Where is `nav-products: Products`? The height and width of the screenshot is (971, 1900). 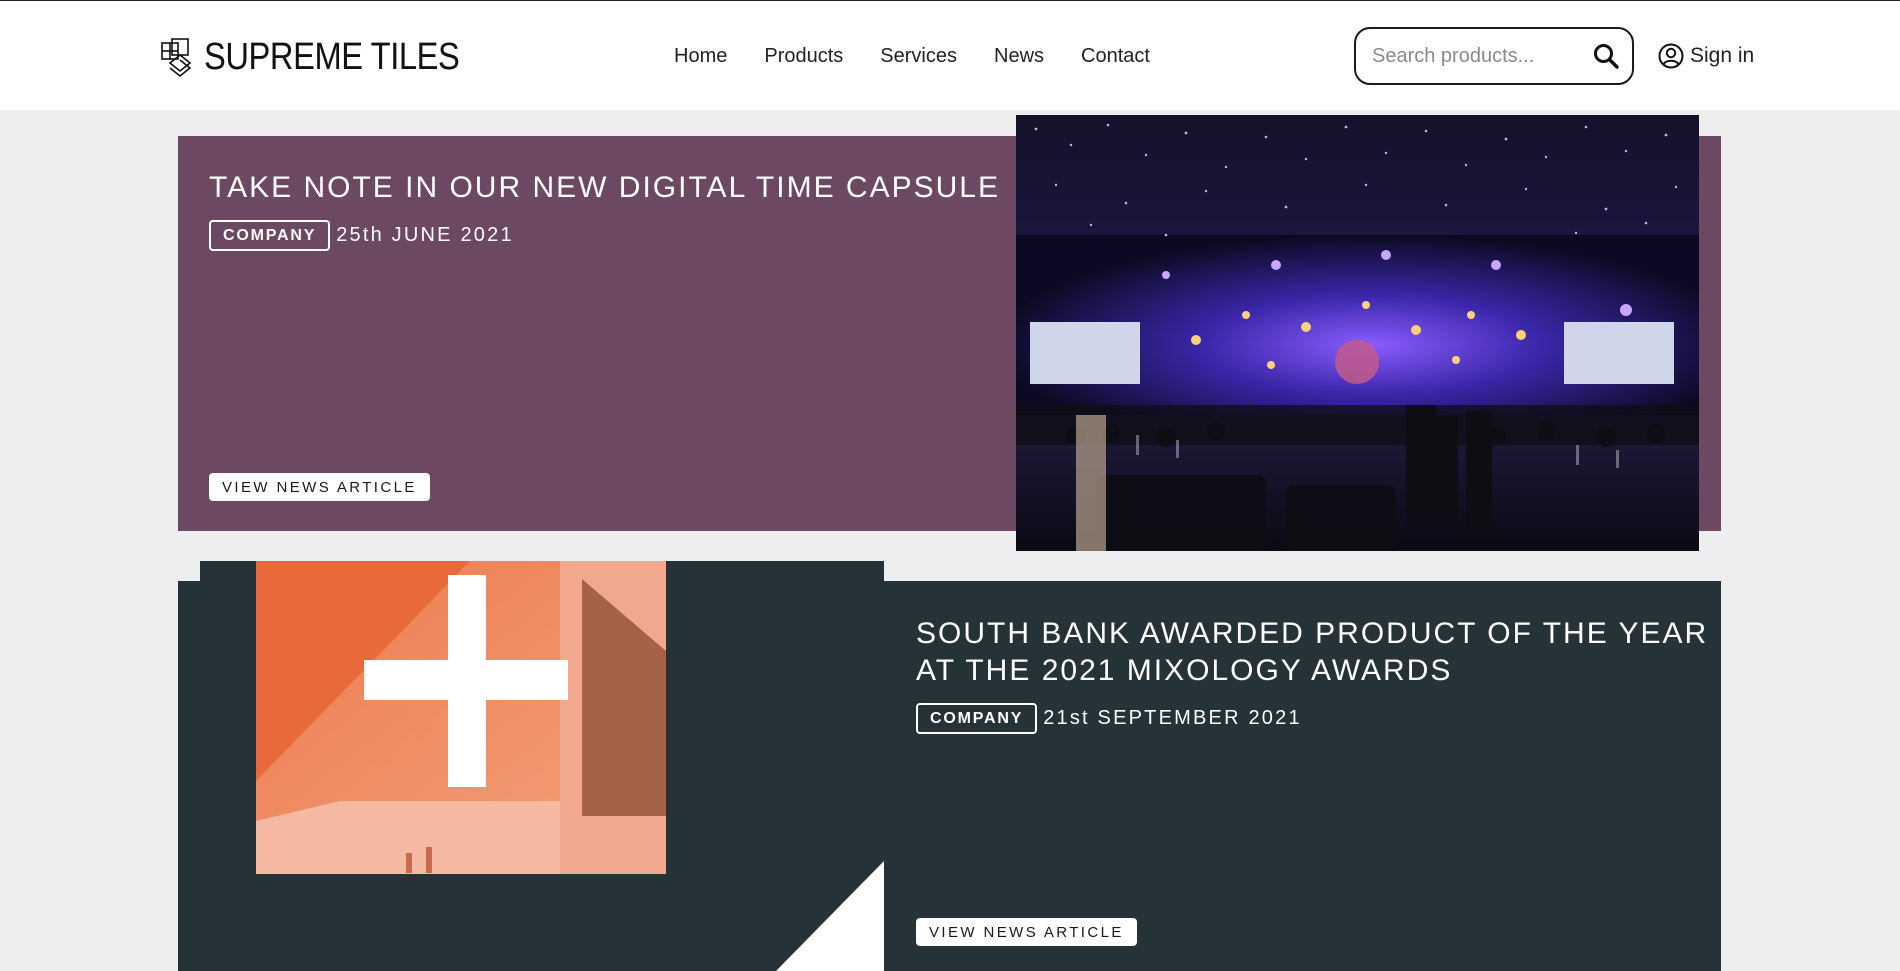
nav-products: Products is located at coordinates (803, 56).